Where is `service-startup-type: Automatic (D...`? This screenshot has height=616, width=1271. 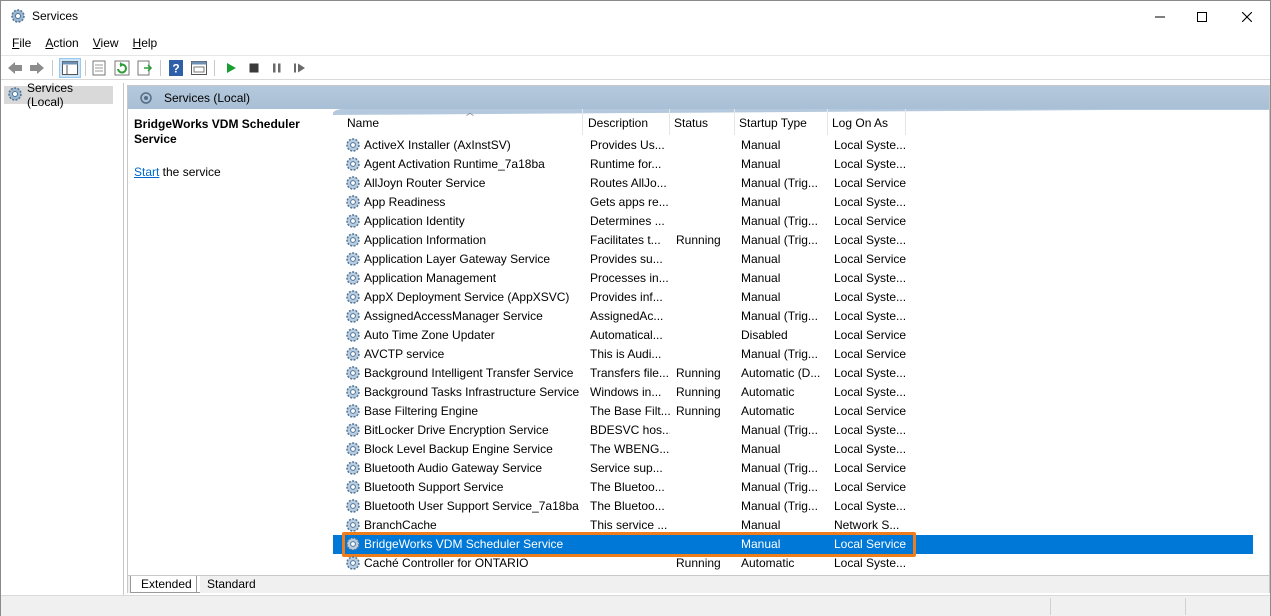 service-startup-type: Automatic (D... is located at coordinates (781, 373).